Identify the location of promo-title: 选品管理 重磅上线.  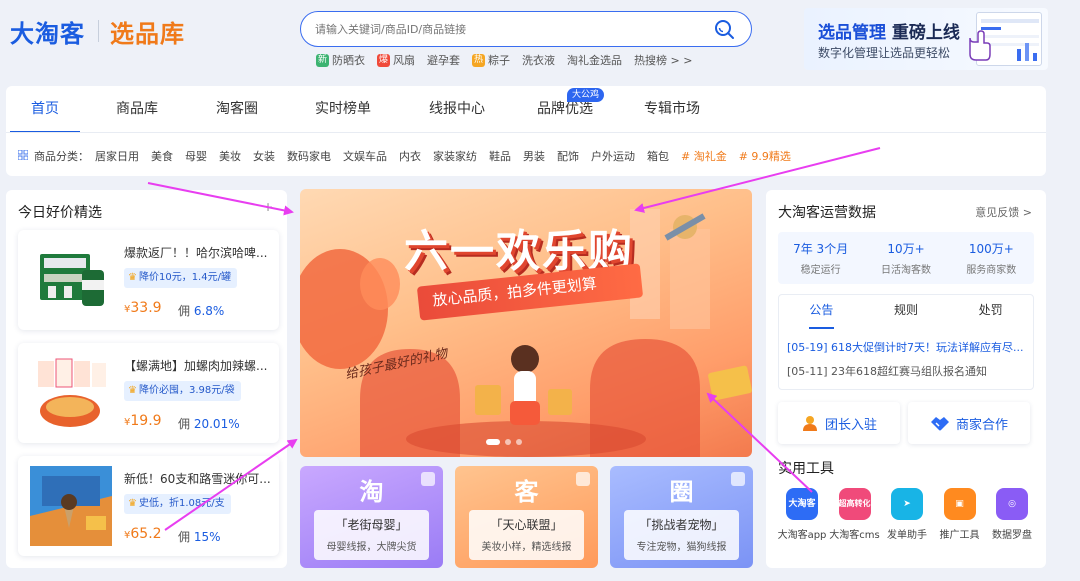
(889, 33).